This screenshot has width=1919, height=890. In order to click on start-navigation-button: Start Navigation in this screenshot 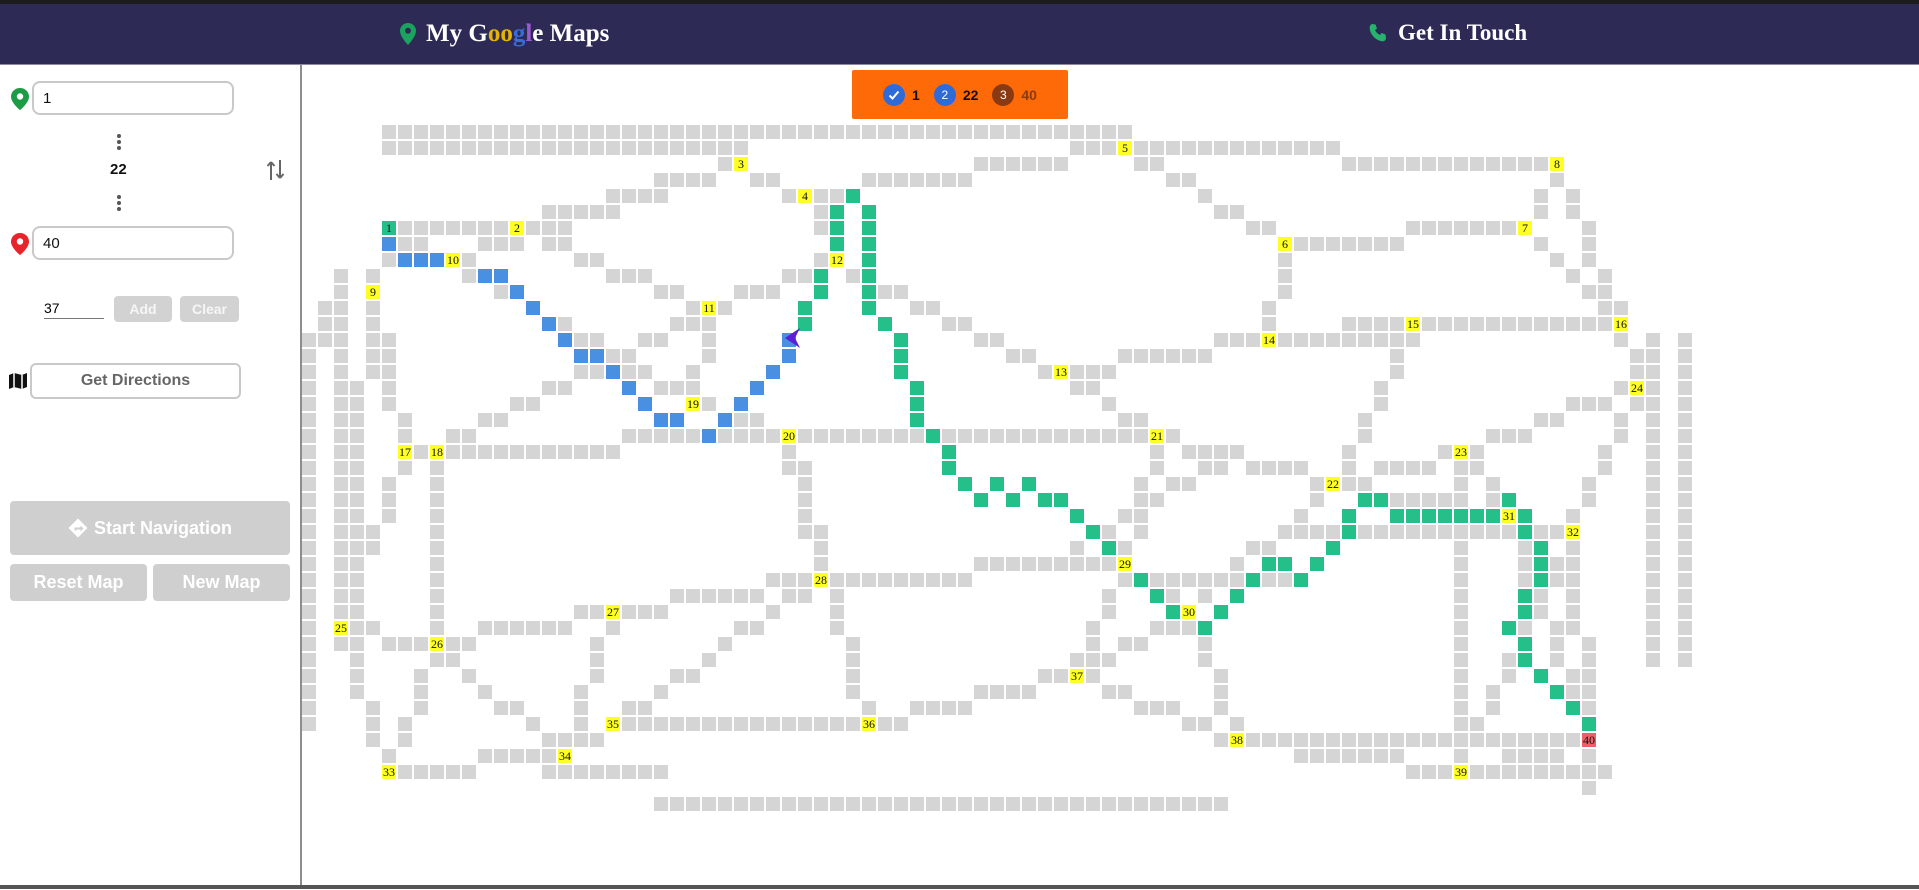, I will do `click(150, 528)`.